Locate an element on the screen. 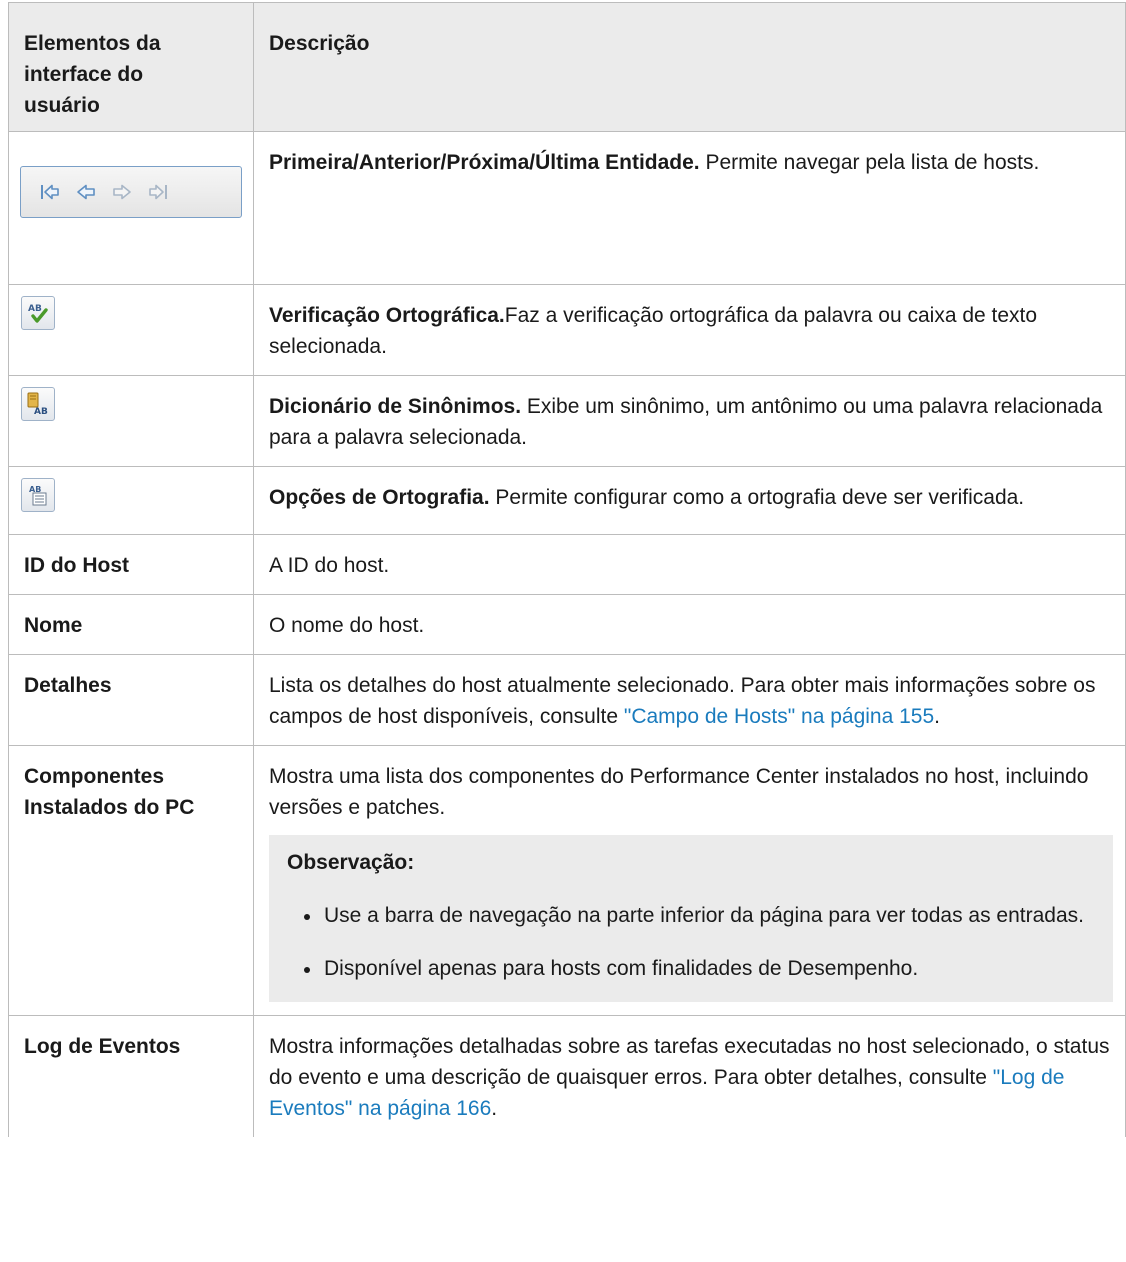 The height and width of the screenshot is (1262, 1126). hosts-field-link: "Campo de Hosts" na página 155 is located at coordinates (779, 716).